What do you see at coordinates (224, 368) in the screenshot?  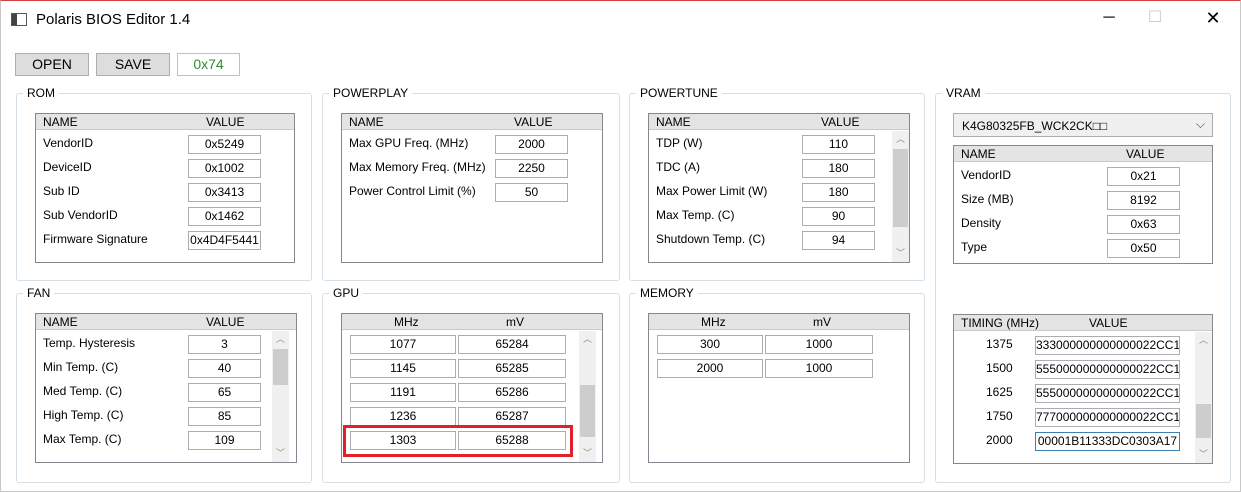 I see `fan-row-value: 40` at bounding box center [224, 368].